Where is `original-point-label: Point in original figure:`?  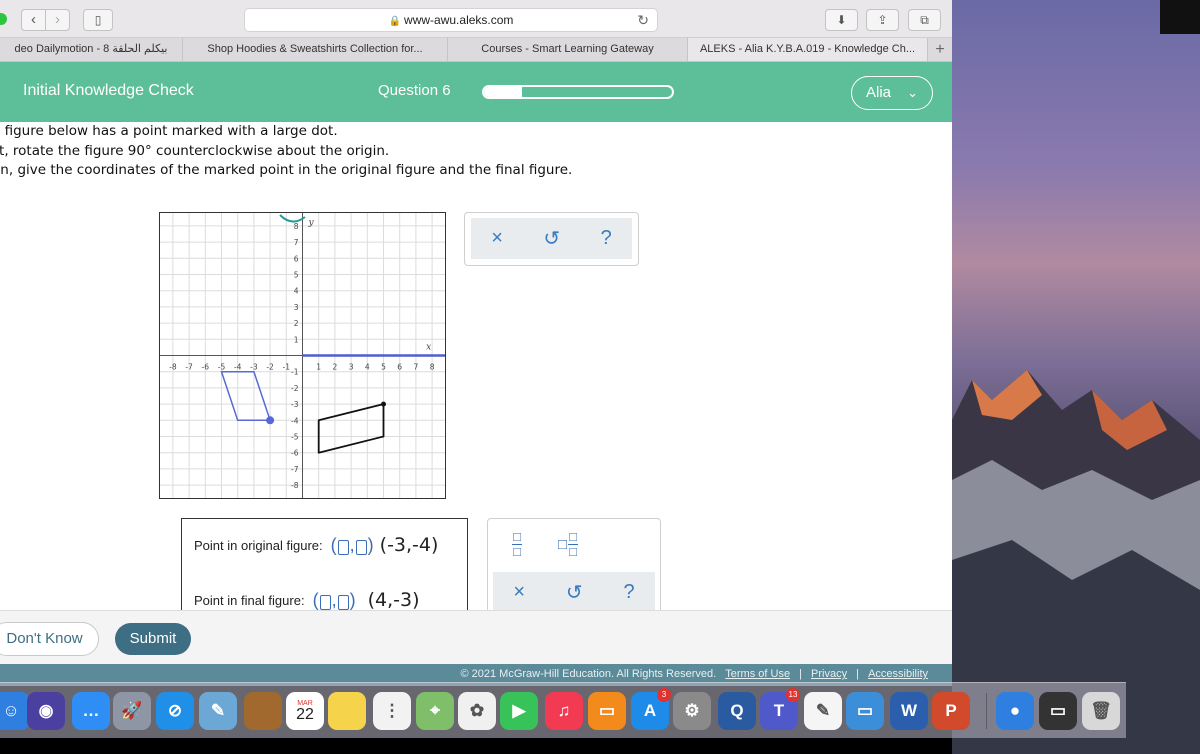
original-point-label: Point in original figure: is located at coordinates (258, 545).